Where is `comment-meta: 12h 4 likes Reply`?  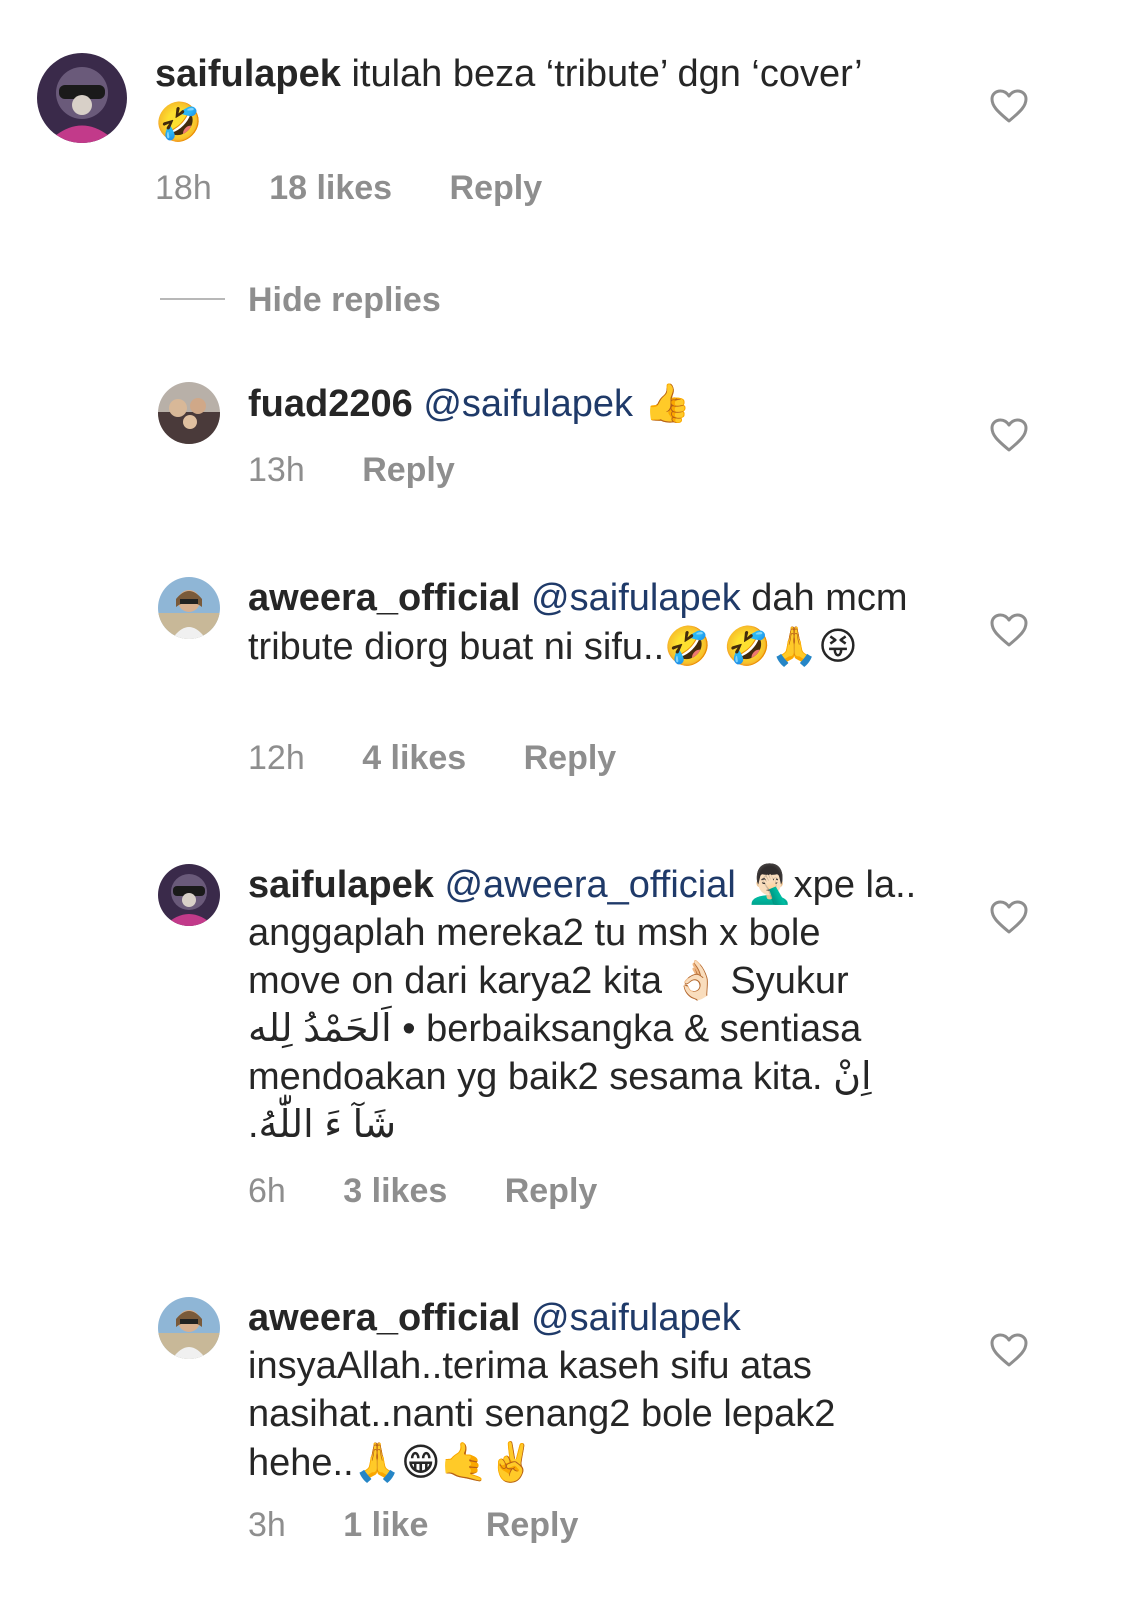
comment-meta: 12h 4 likes Reply is located at coordinates (456, 758).